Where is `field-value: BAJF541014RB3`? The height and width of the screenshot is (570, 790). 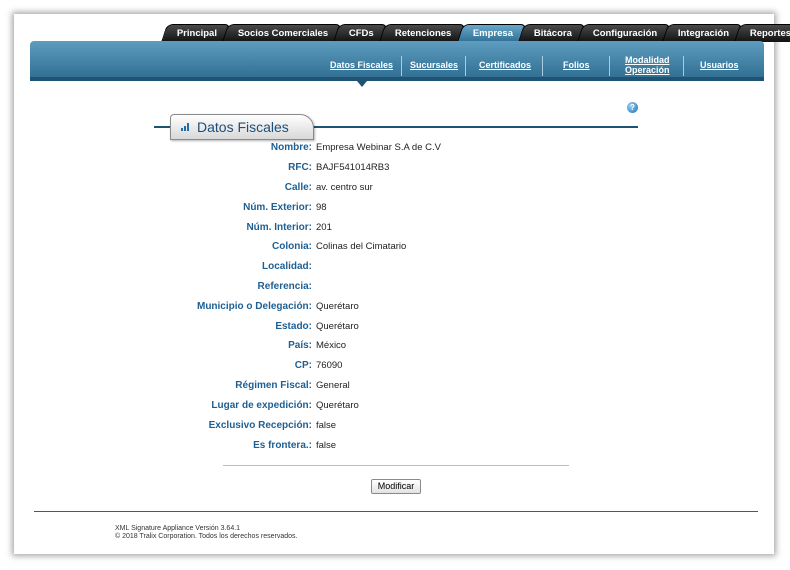
field-value: BAJF541014RB3 is located at coordinates (353, 167).